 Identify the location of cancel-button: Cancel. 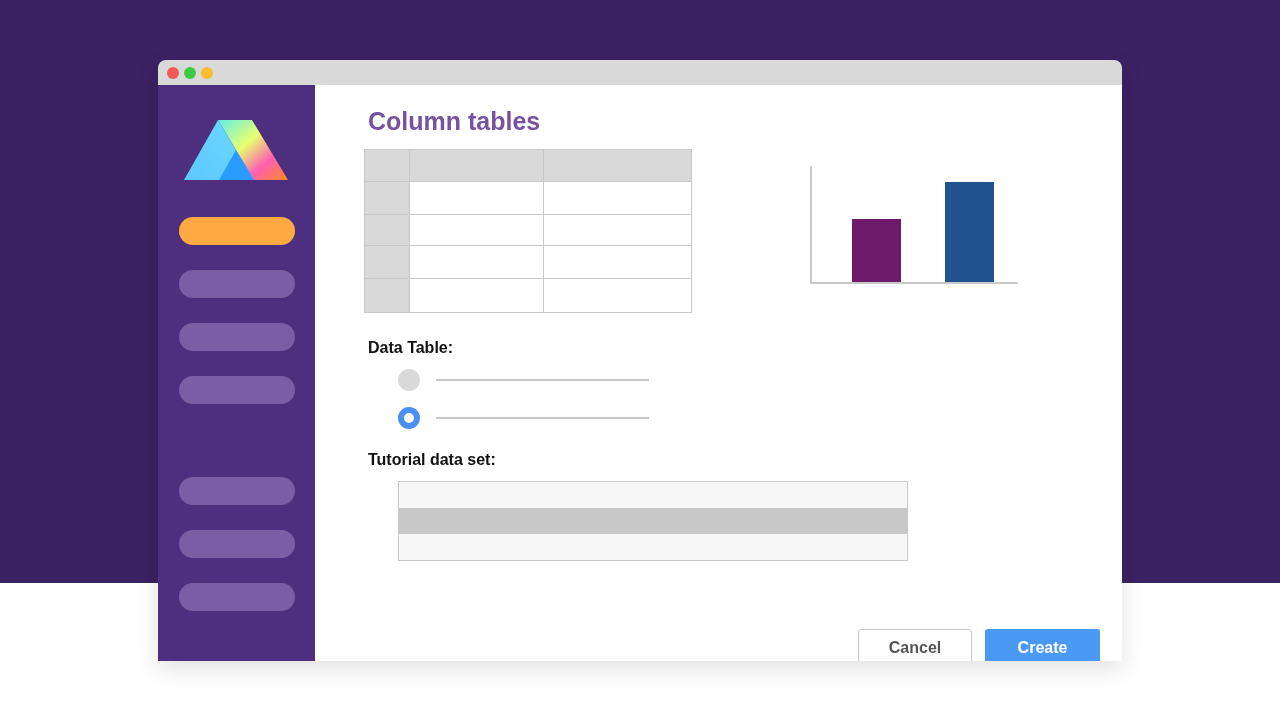
(915, 645).